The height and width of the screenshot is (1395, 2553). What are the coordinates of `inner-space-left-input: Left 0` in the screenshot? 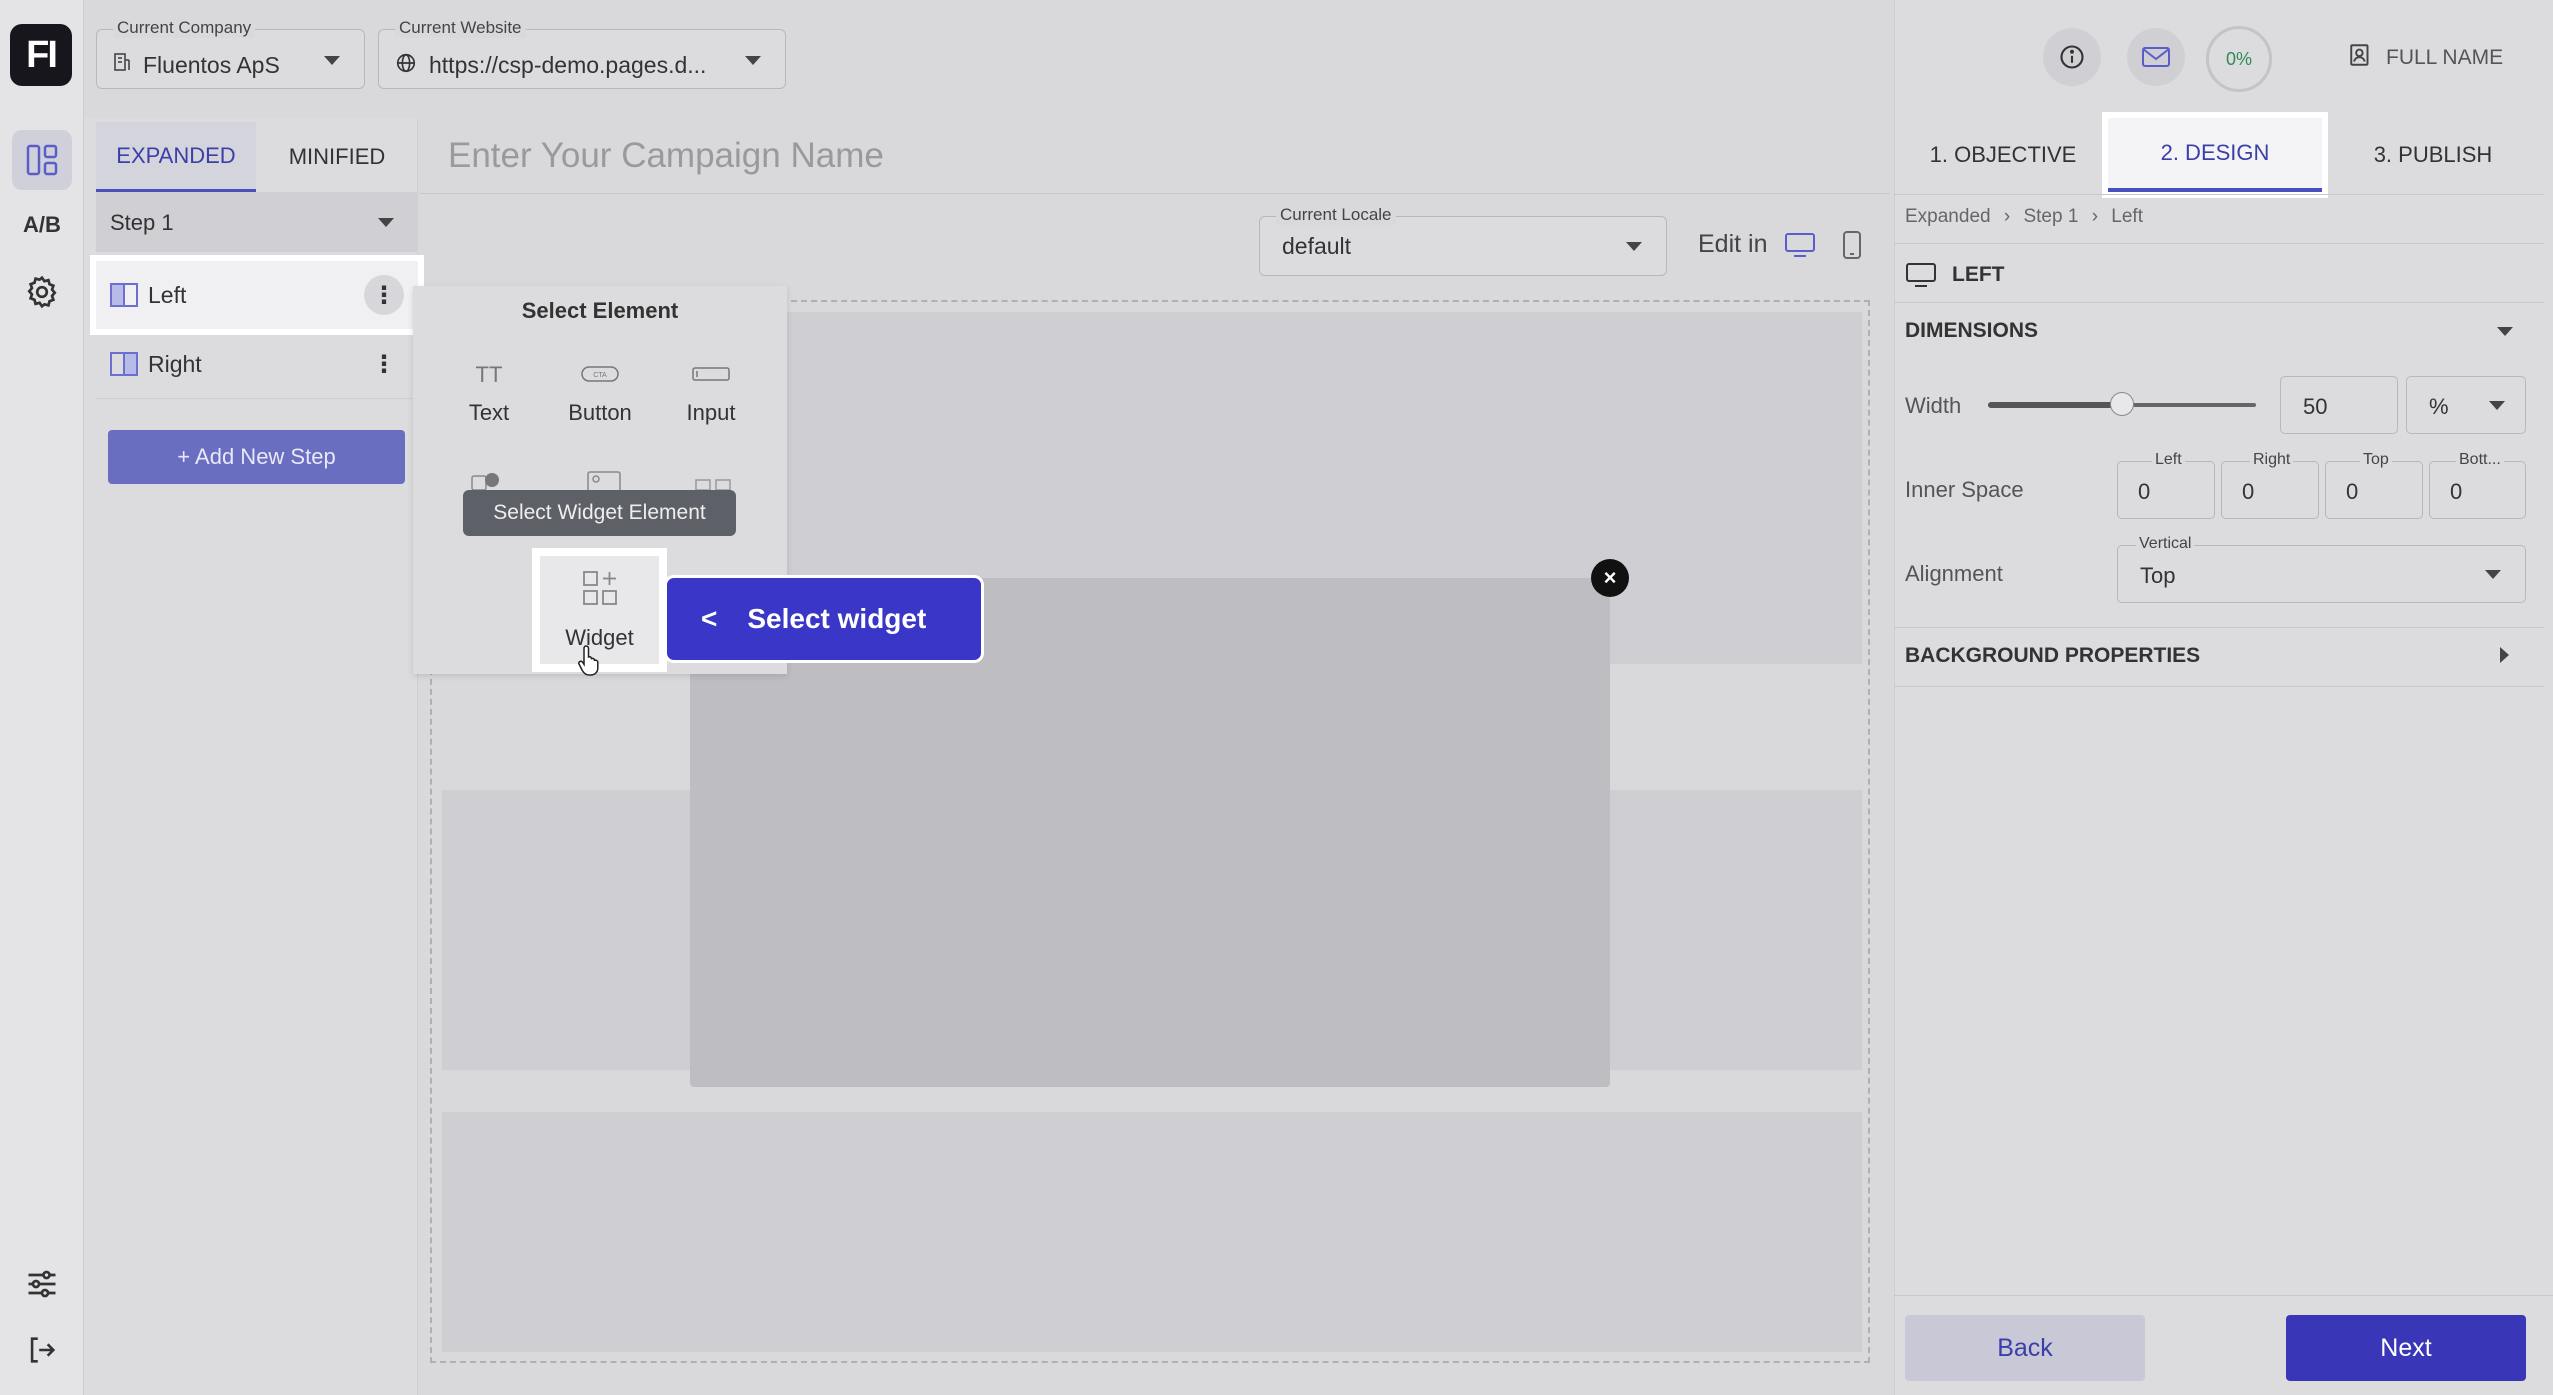 It's located at (2166, 485).